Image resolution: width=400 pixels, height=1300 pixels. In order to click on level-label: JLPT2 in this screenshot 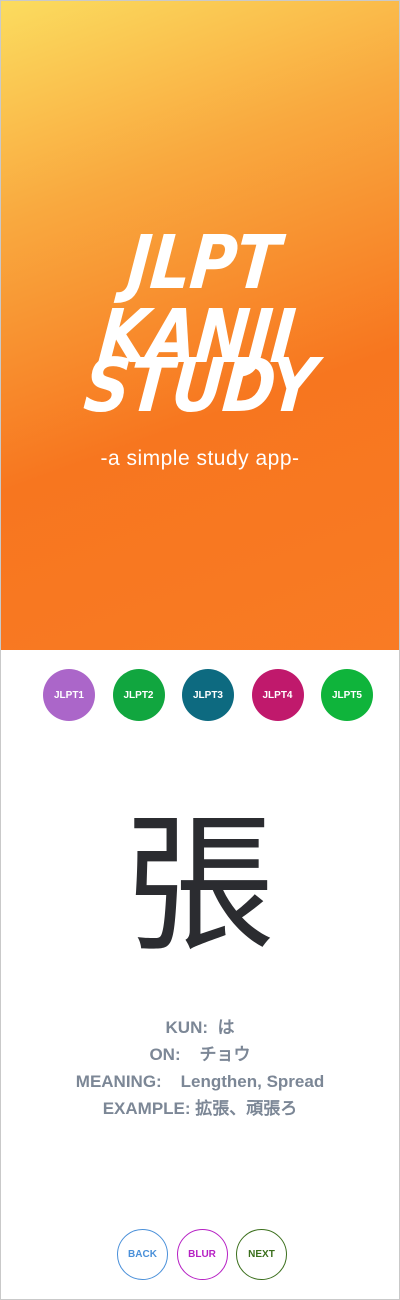, I will do `click(138, 695)`.